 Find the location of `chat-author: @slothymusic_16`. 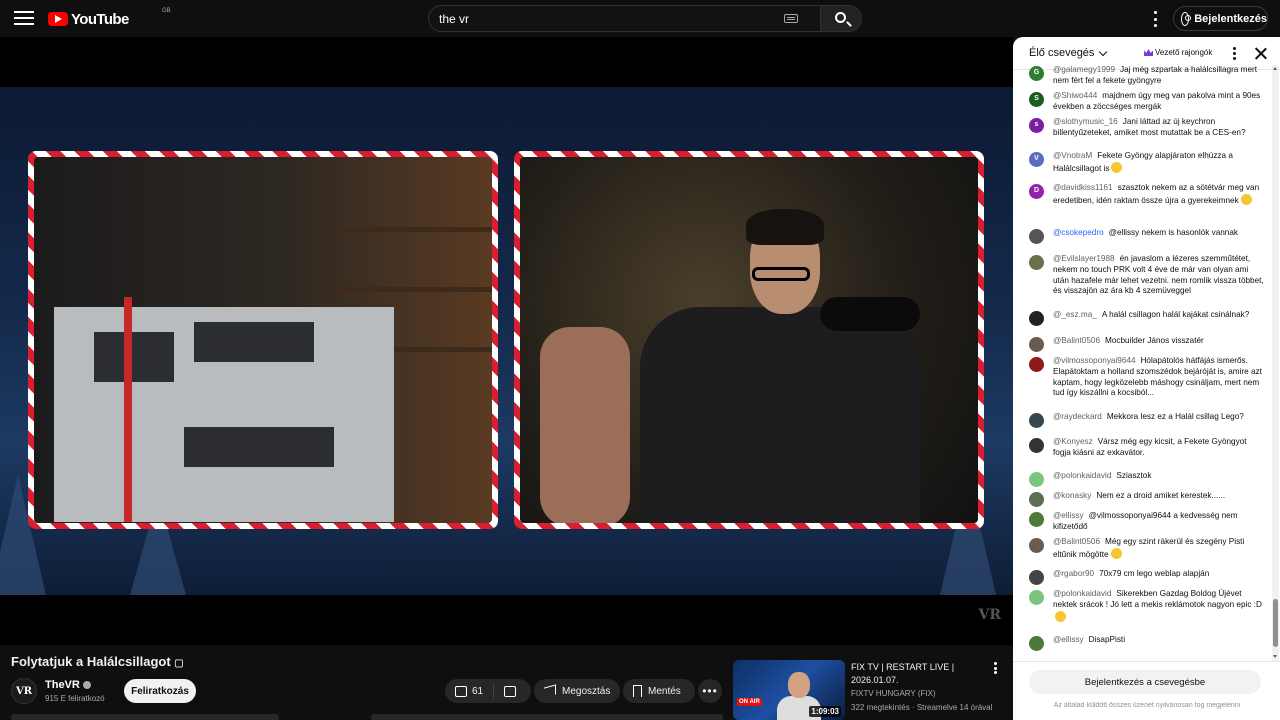

chat-author: @slothymusic_16 is located at coordinates (1085, 121).